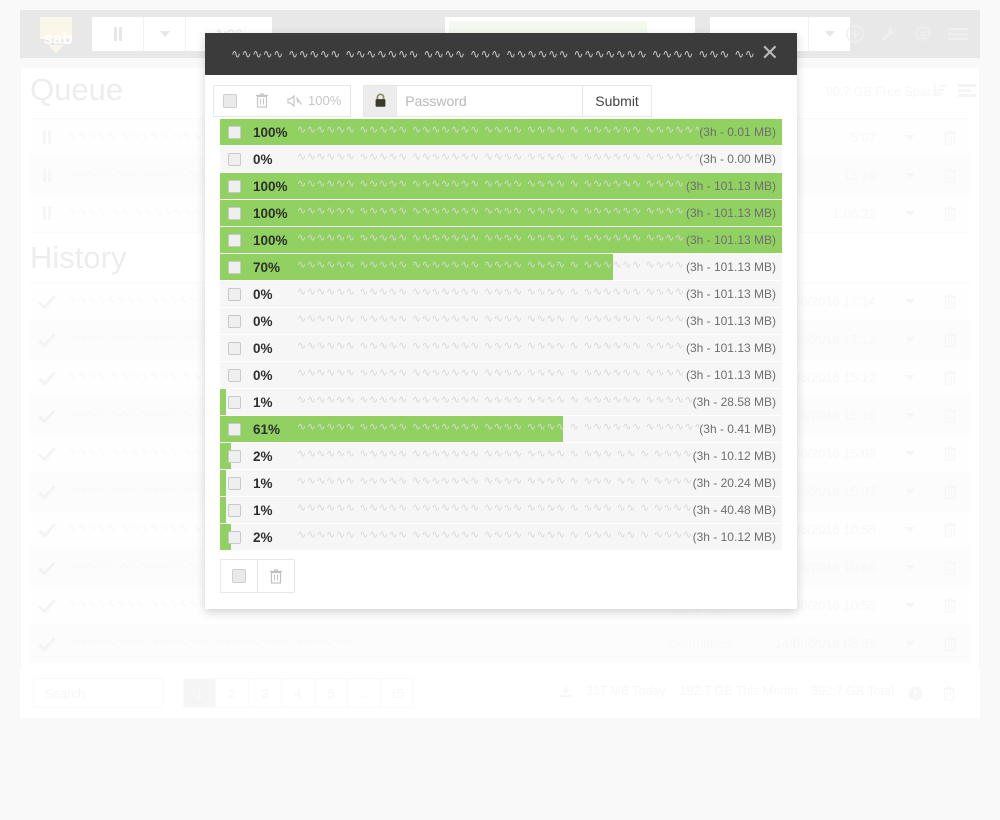 This screenshot has height=820, width=1000. Describe the element at coordinates (165, 34) in the screenshot. I see `pause-dropdown-button` at that location.